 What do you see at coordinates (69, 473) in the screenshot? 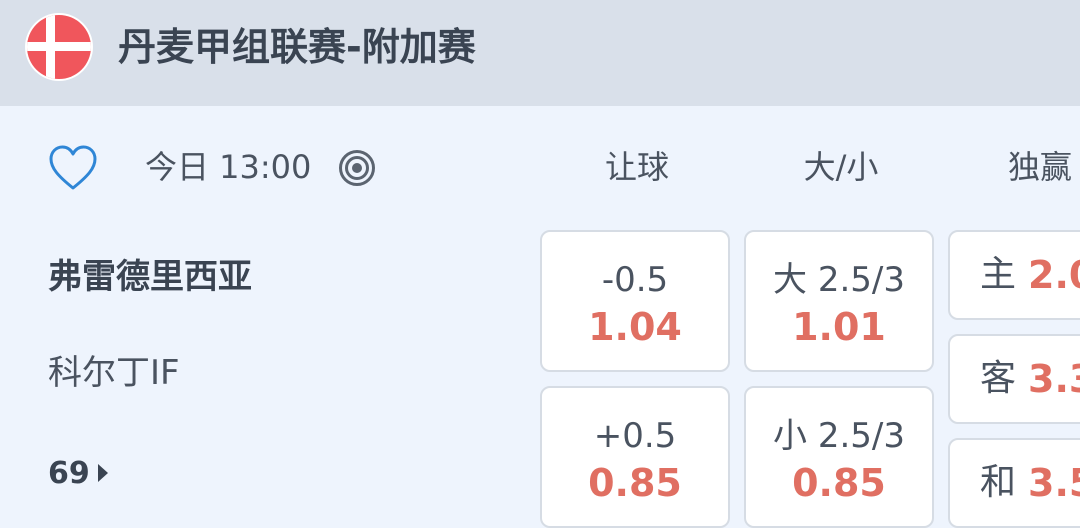
I see `more-markets-count: 69` at bounding box center [69, 473].